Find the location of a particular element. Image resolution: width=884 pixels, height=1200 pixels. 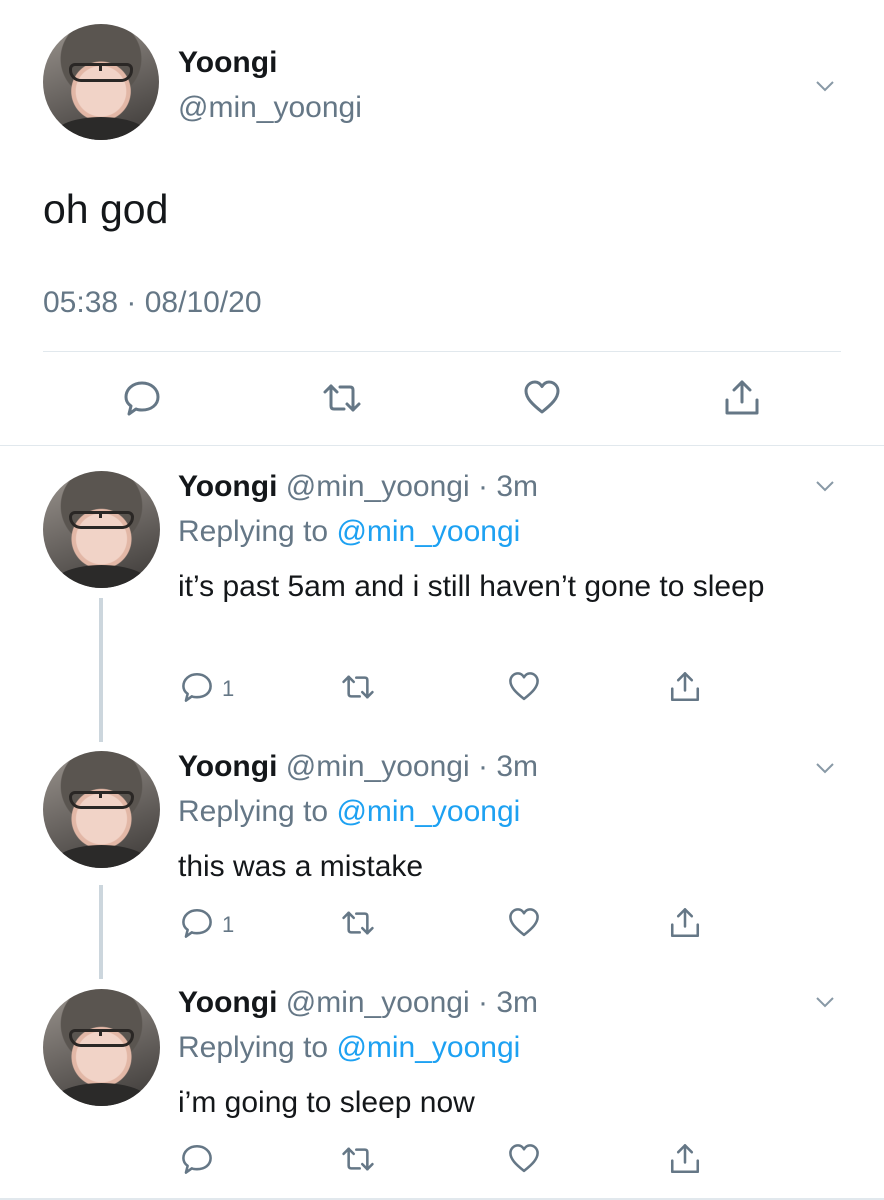

tweet-text: this was a mistake is located at coordinates (301, 866).